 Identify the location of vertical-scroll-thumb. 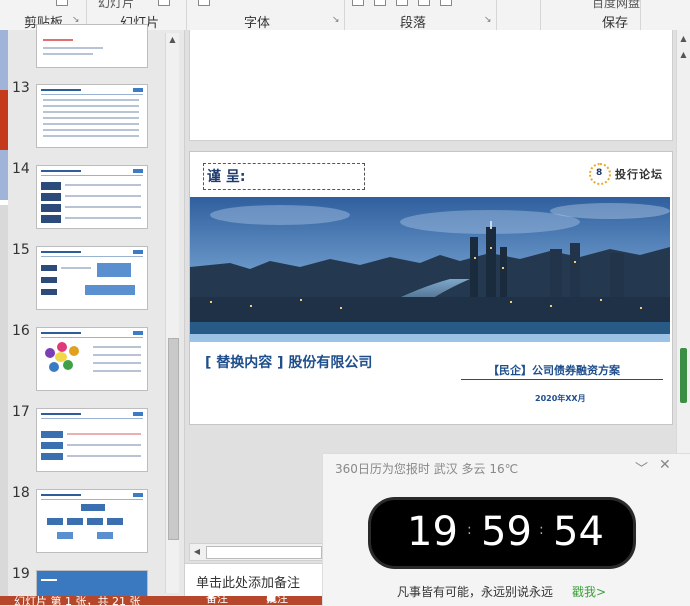
(683, 375).